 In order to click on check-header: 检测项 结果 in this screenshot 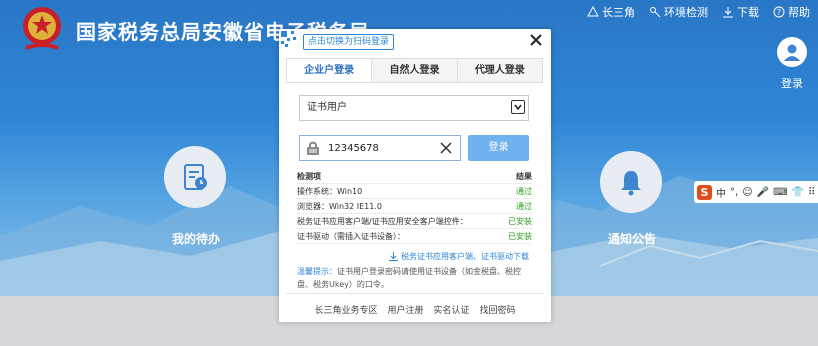, I will do `click(414, 176)`.